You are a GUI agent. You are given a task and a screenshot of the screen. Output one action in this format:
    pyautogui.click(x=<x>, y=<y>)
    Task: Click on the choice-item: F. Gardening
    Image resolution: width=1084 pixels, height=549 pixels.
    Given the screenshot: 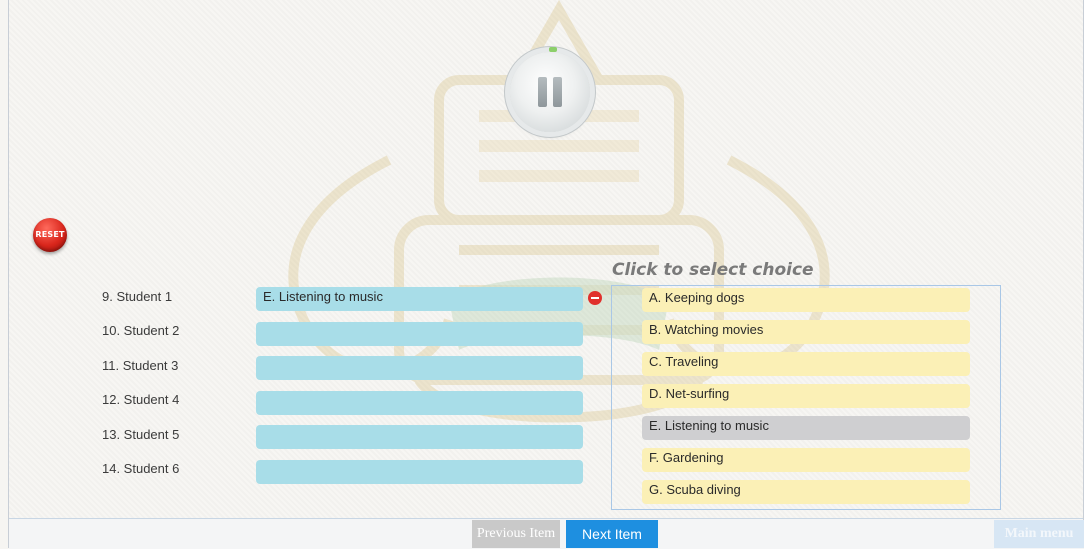 What is the action you would take?
    pyautogui.click(x=806, y=460)
    